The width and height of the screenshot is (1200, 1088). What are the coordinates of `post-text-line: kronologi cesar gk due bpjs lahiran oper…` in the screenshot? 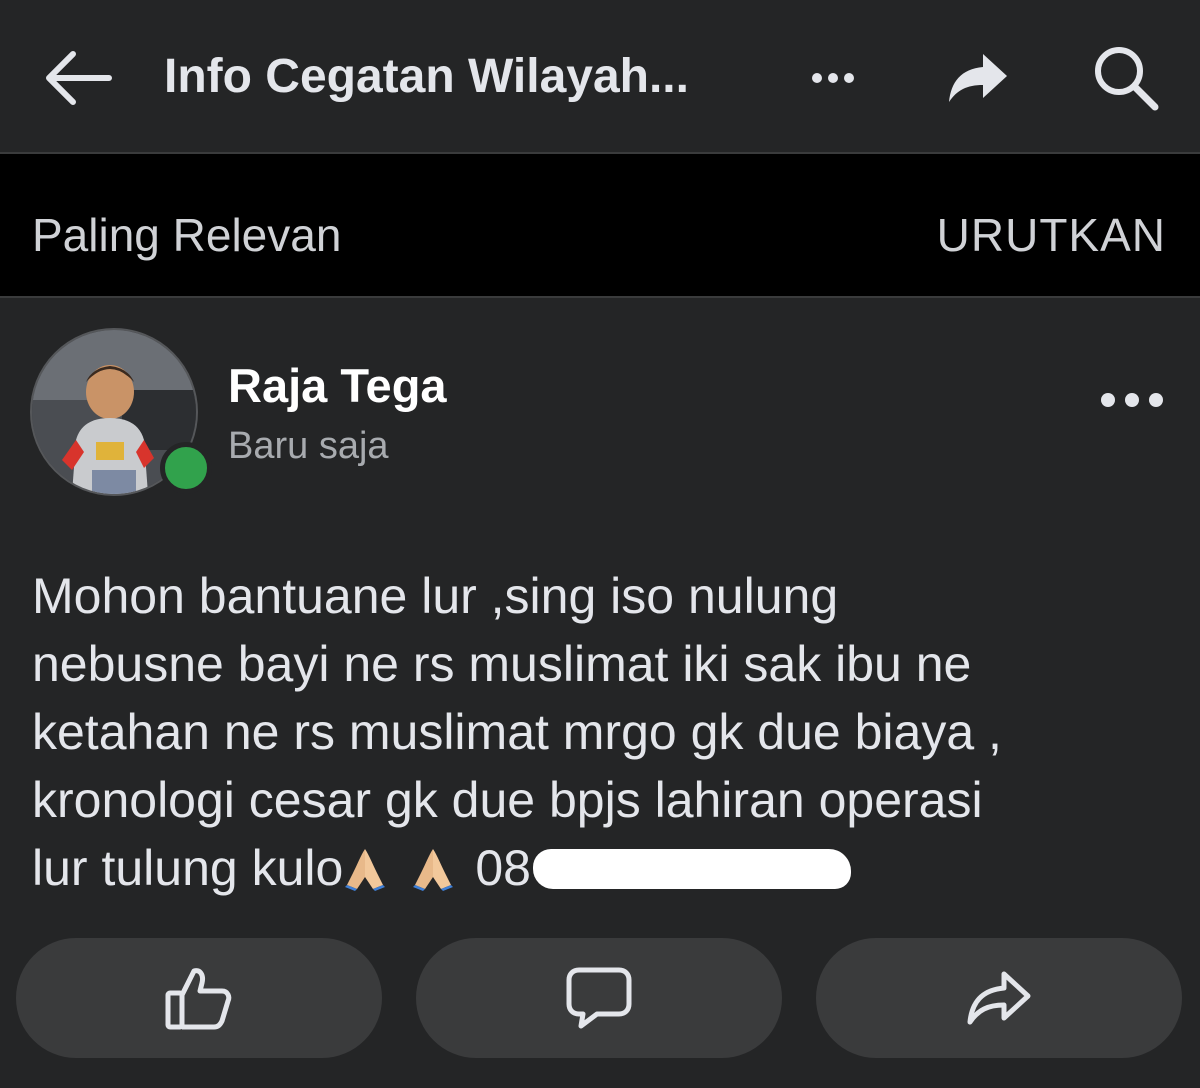 It's located at (507, 800).